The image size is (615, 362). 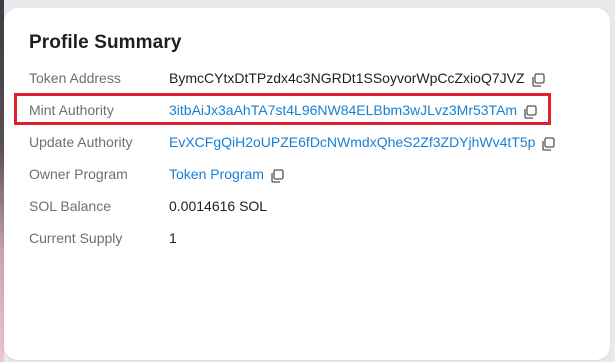 What do you see at coordinates (173, 238) in the screenshot?
I see `current-supply-value: 1` at bounding box center [173, 238].